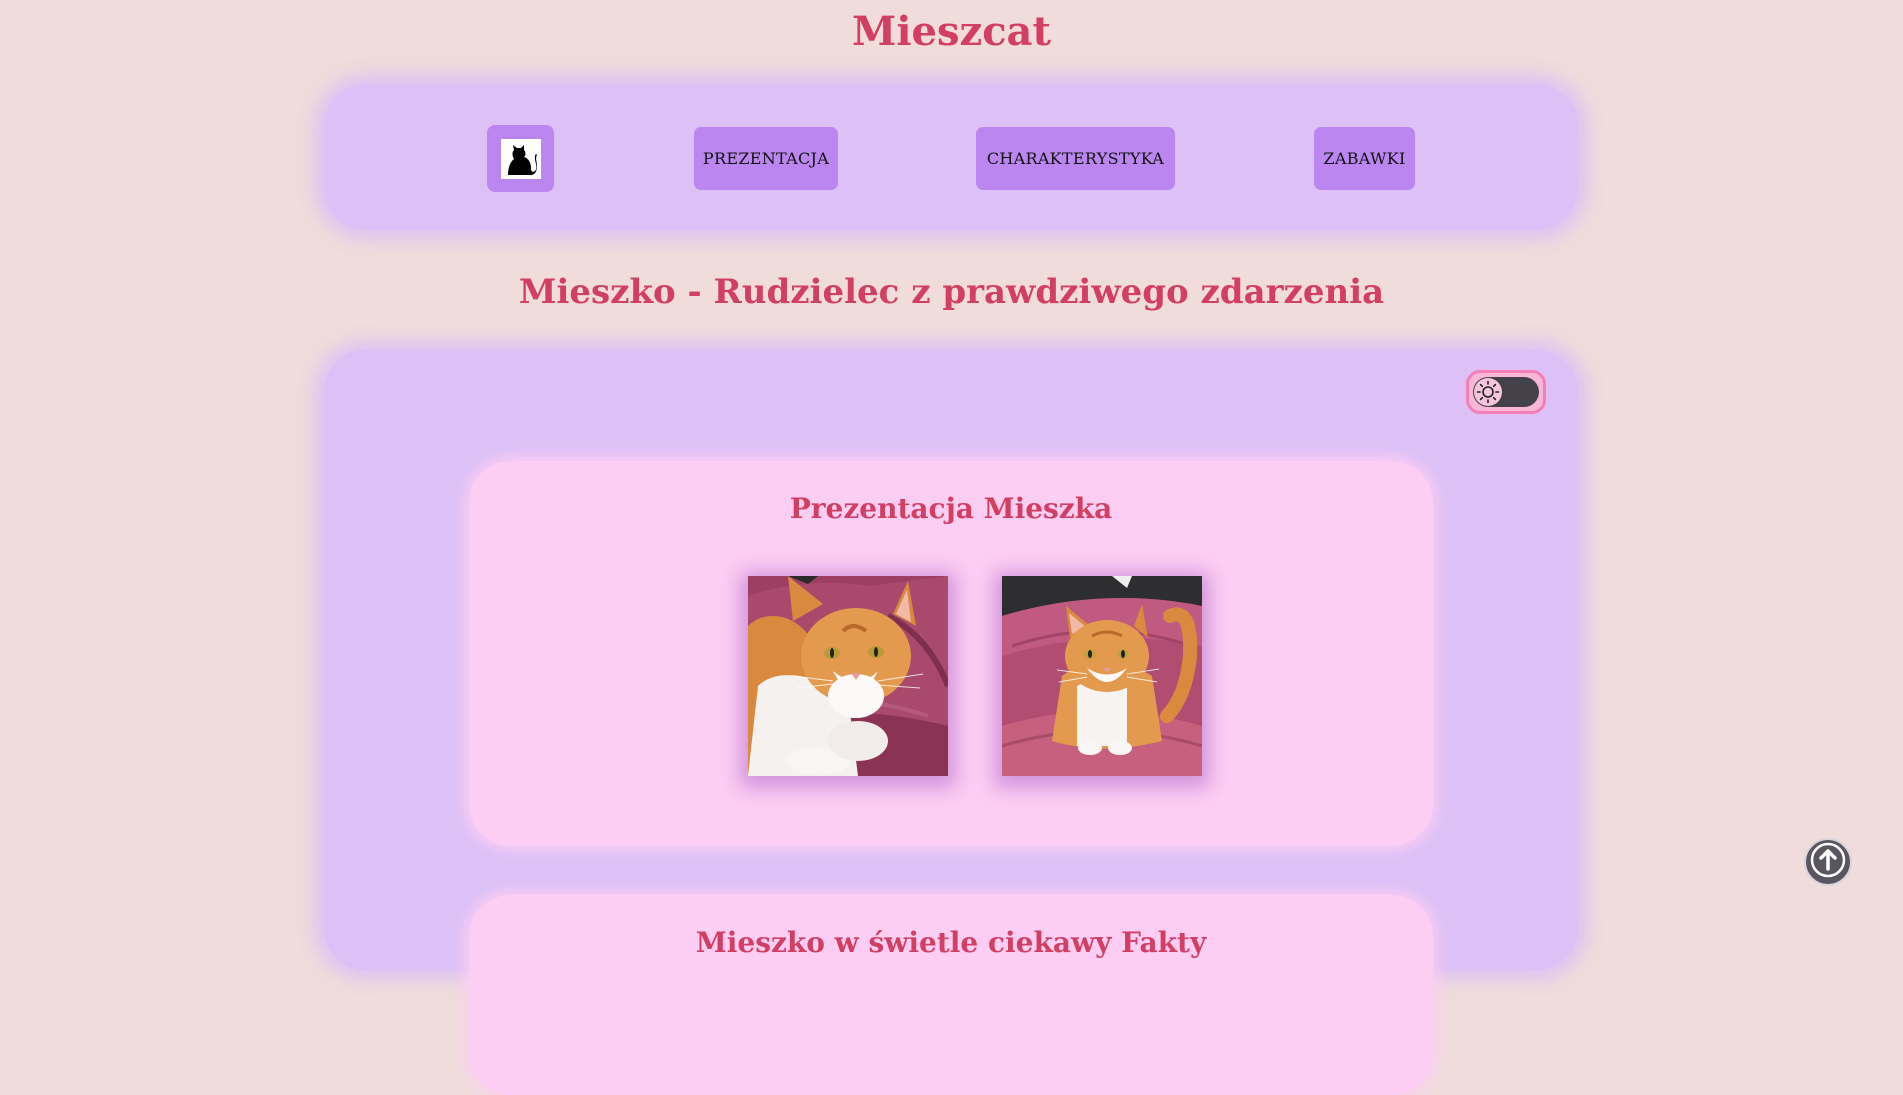 The width and height of the screenshot is (1903, 1095). What do you see at coordinates (1075, 158) in the screenshot?
I see `nav-charakterystyka-button: CHARAKTERYSTYKA` at bounding box center [1075, 158].